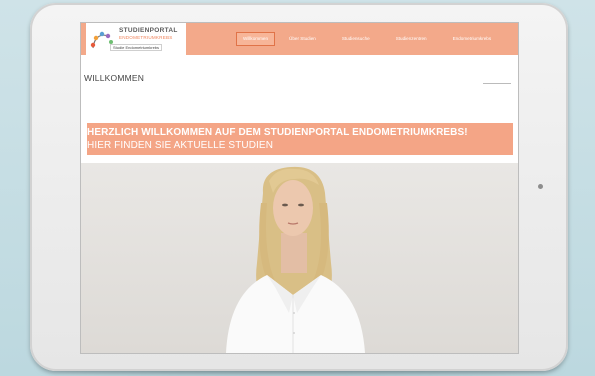 Image resolution: width=595 pixels, height=376 pixels. What do you see at coordinates (146, 37) in the screenshot?
I see `logo-subtitle: ENDOMETRIUMKREBS` at bounding box center [146, 37].